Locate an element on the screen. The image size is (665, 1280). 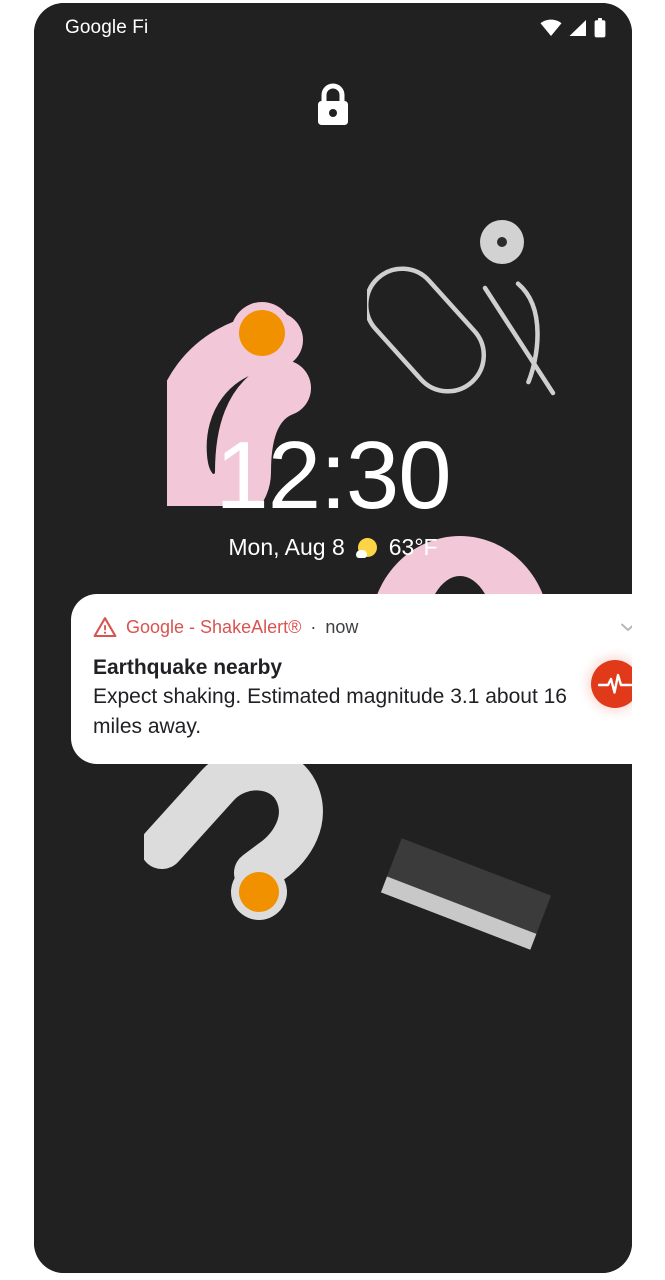
wallpaper-orange-dot-upper is located at coordinates (262, 333).